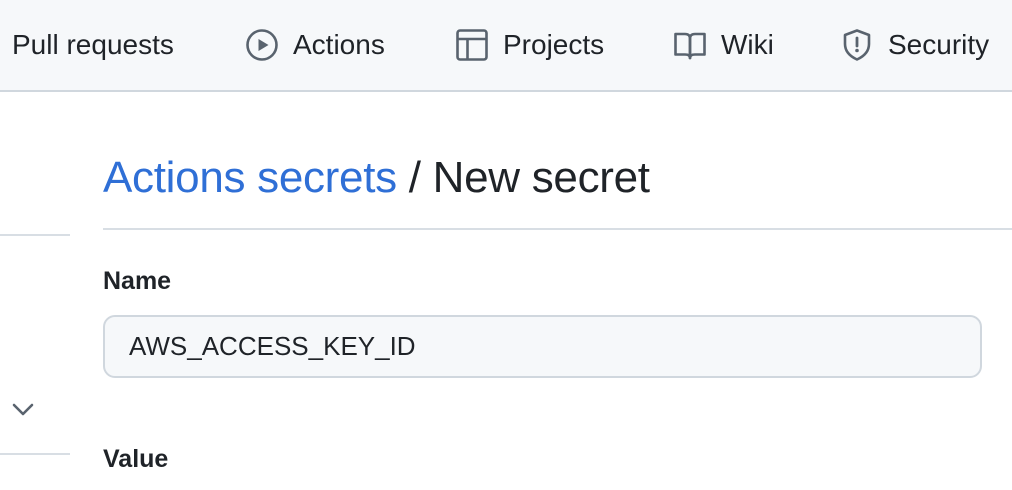  I want to click on shield-icon, so click(857, 45).